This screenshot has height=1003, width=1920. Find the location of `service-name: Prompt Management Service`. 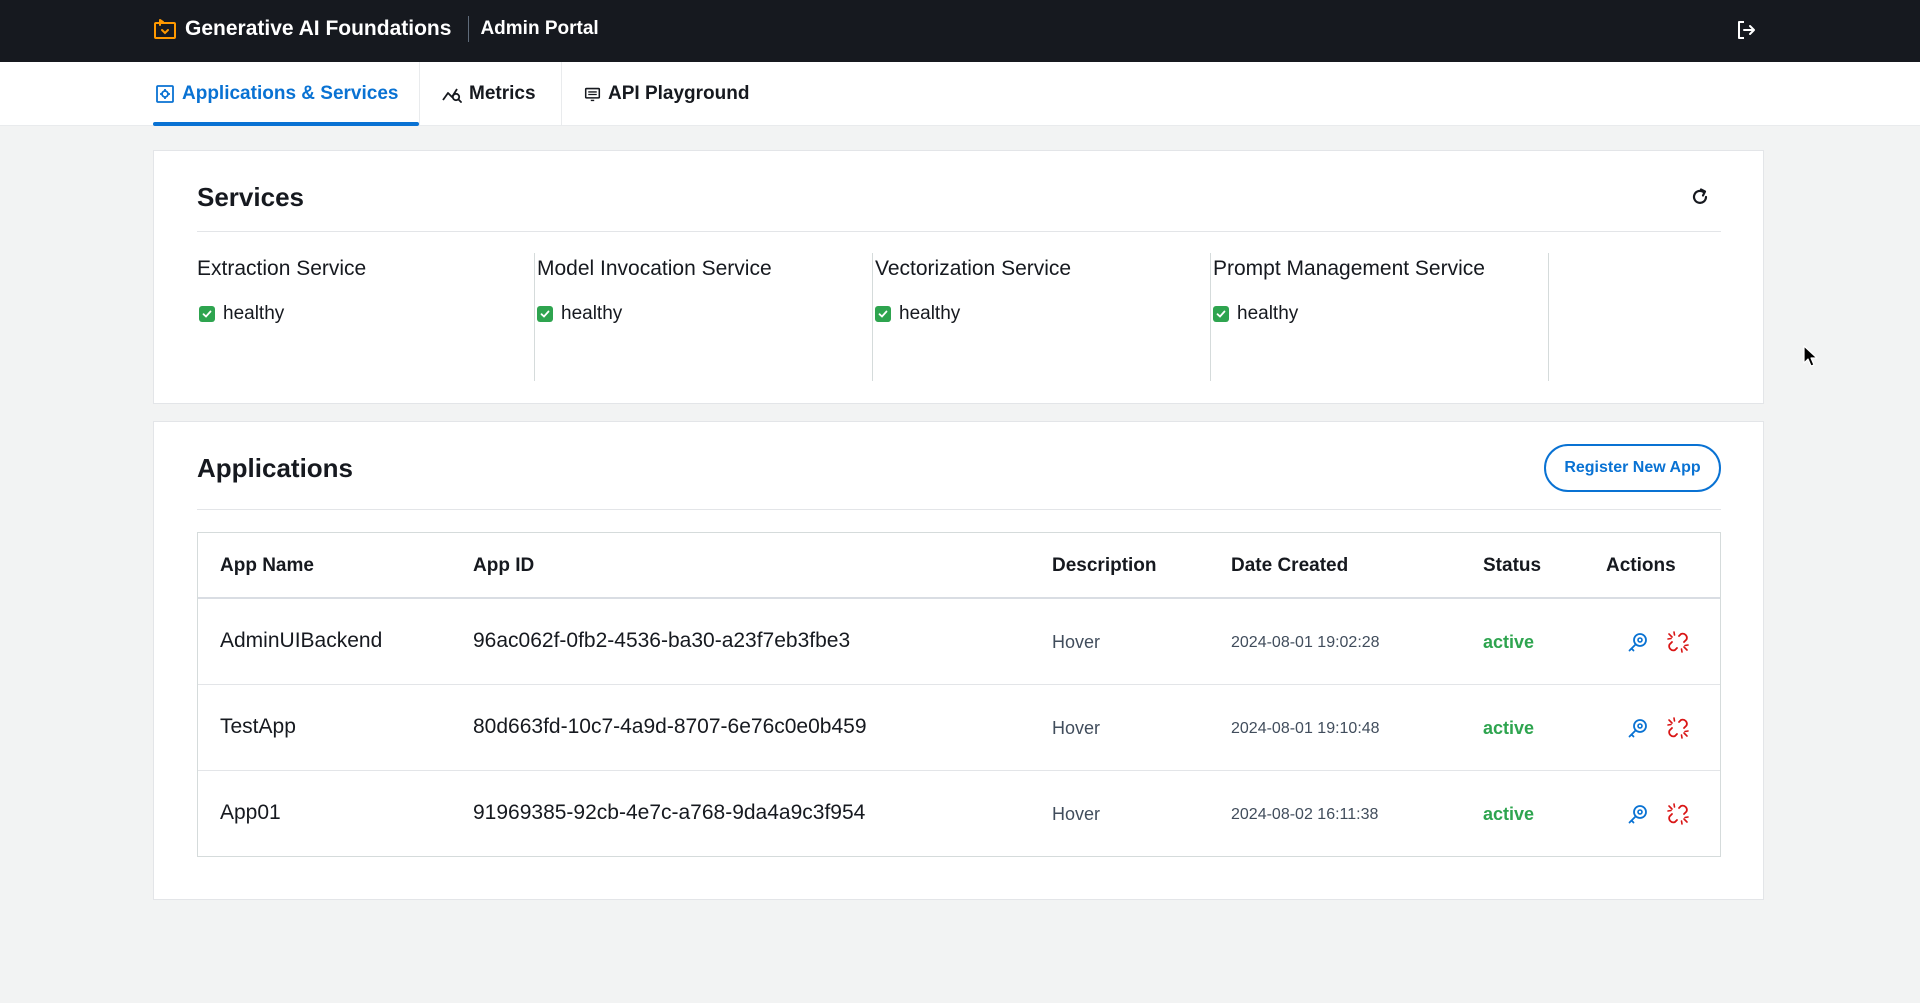

service-name: Prompt Management Service is located at coordinates (1349, 268).